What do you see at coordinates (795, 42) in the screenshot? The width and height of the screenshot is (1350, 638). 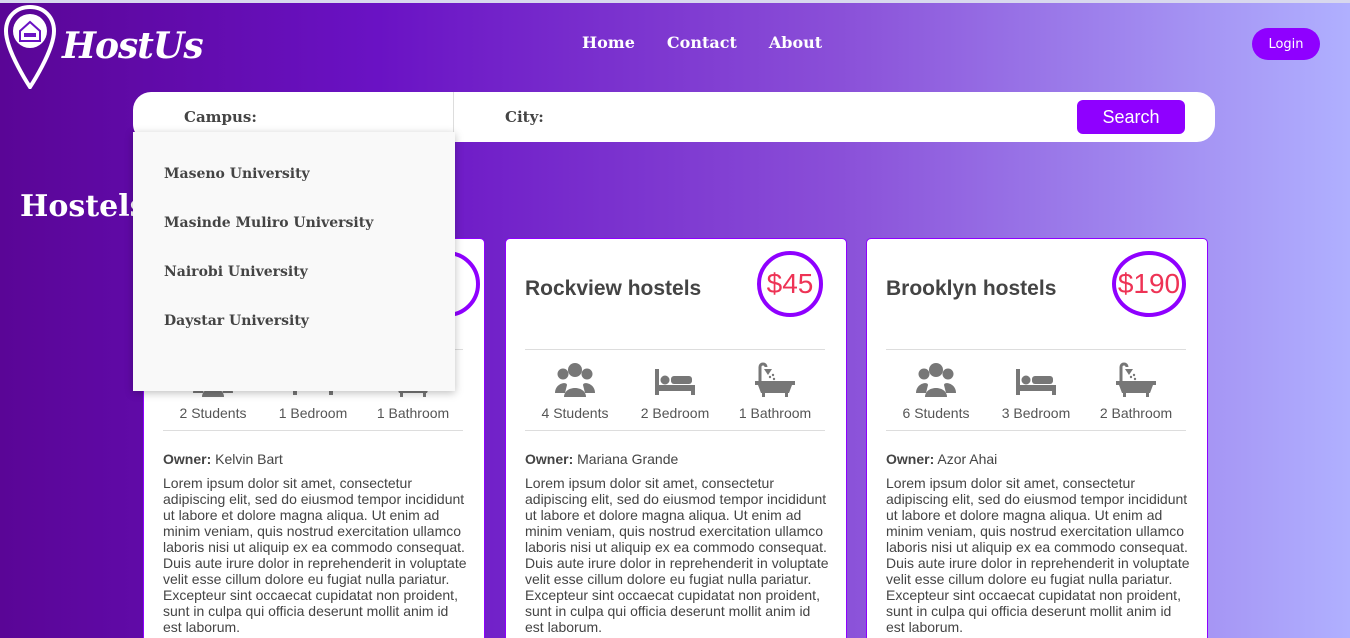 I see `nav-about-link: About` at bounding box center [795, 42].